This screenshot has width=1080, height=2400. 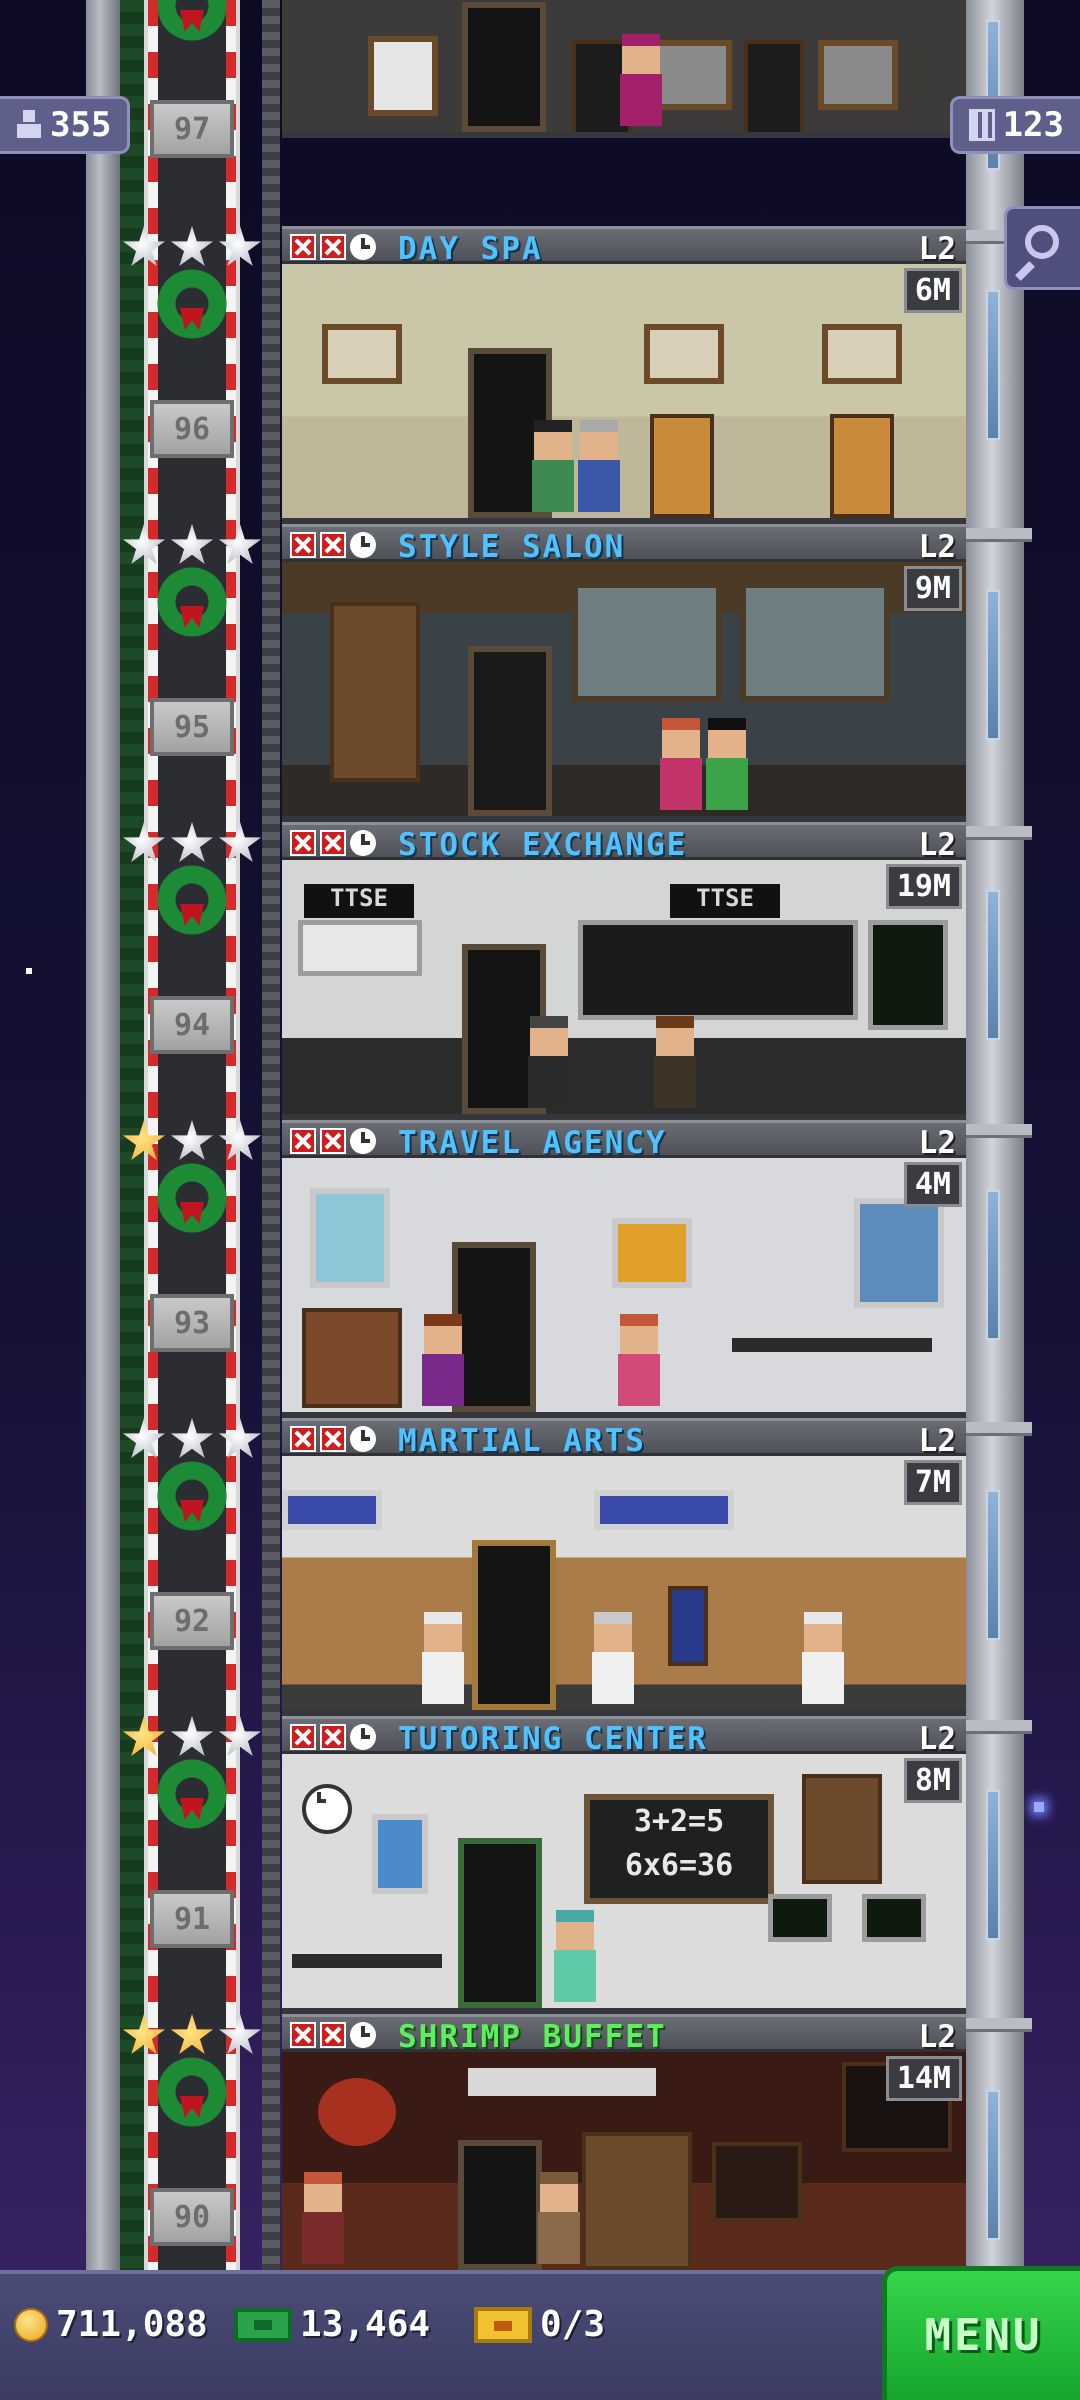 I want to click on floor-header: STYLE SALON L2, so click(x=624, y=544).